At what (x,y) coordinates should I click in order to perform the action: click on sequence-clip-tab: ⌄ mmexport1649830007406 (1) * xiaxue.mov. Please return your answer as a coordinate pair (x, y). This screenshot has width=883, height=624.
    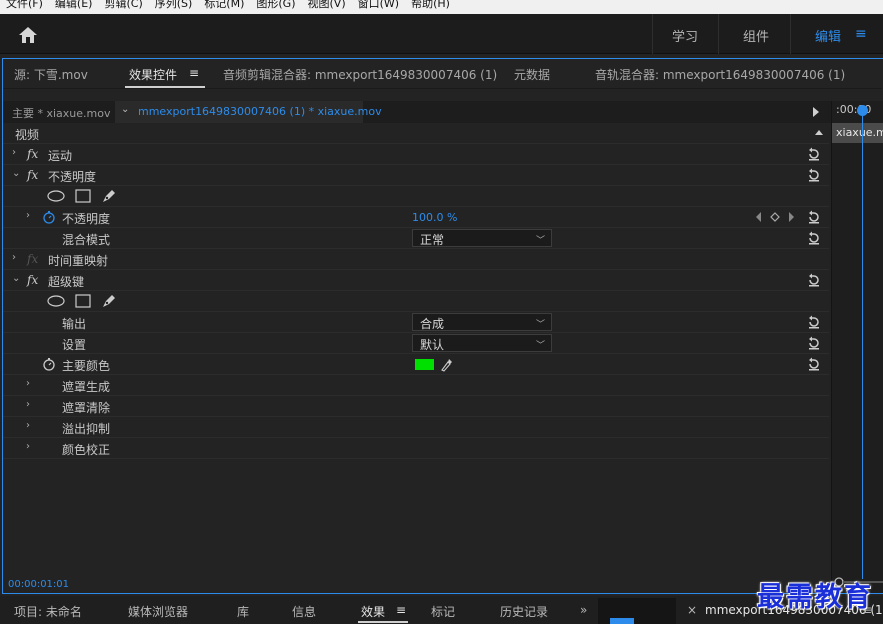
    Looking at the image, I should click on (248, 112).